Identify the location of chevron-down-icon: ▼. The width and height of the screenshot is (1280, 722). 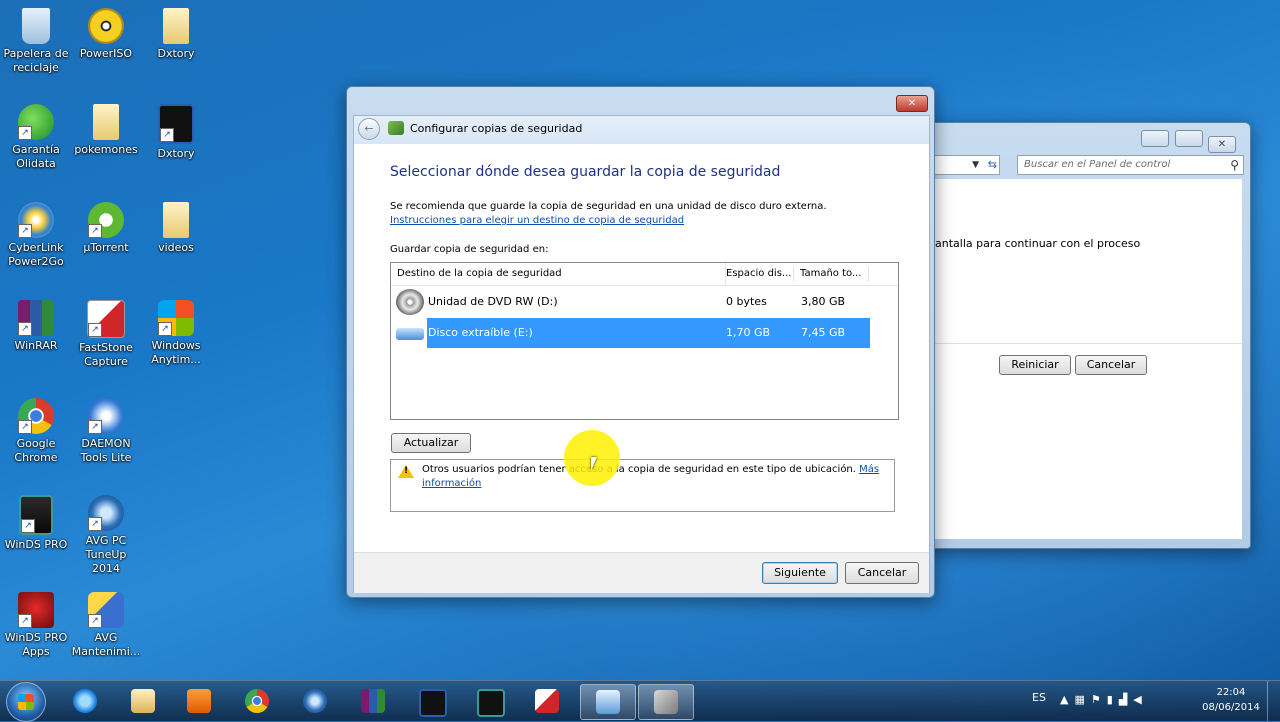
(975, 165).